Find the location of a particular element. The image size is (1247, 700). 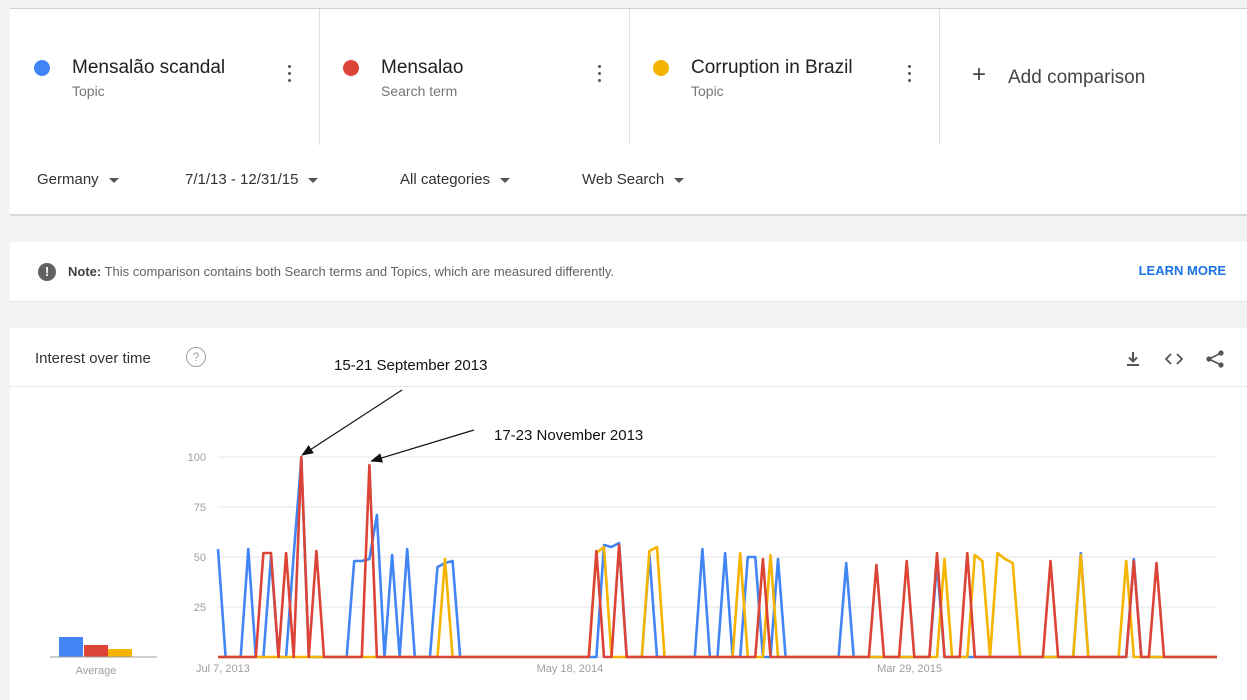

average-label: Average is located at coordinates (96, 671).